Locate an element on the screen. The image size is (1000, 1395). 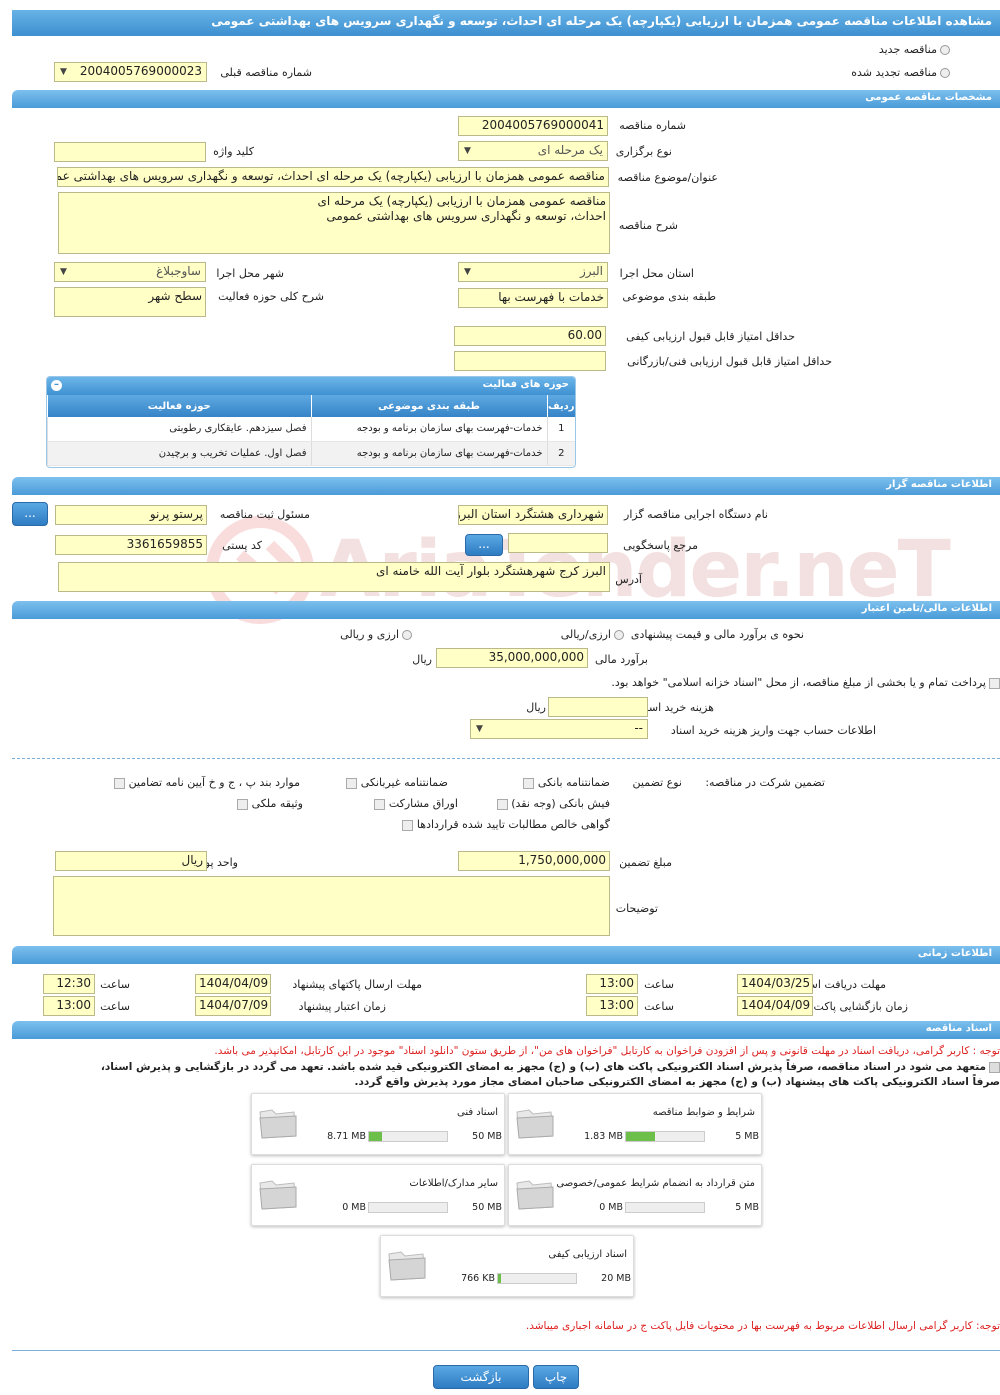
validity-time-label: ساعت is located at coordinates (115, 1006).